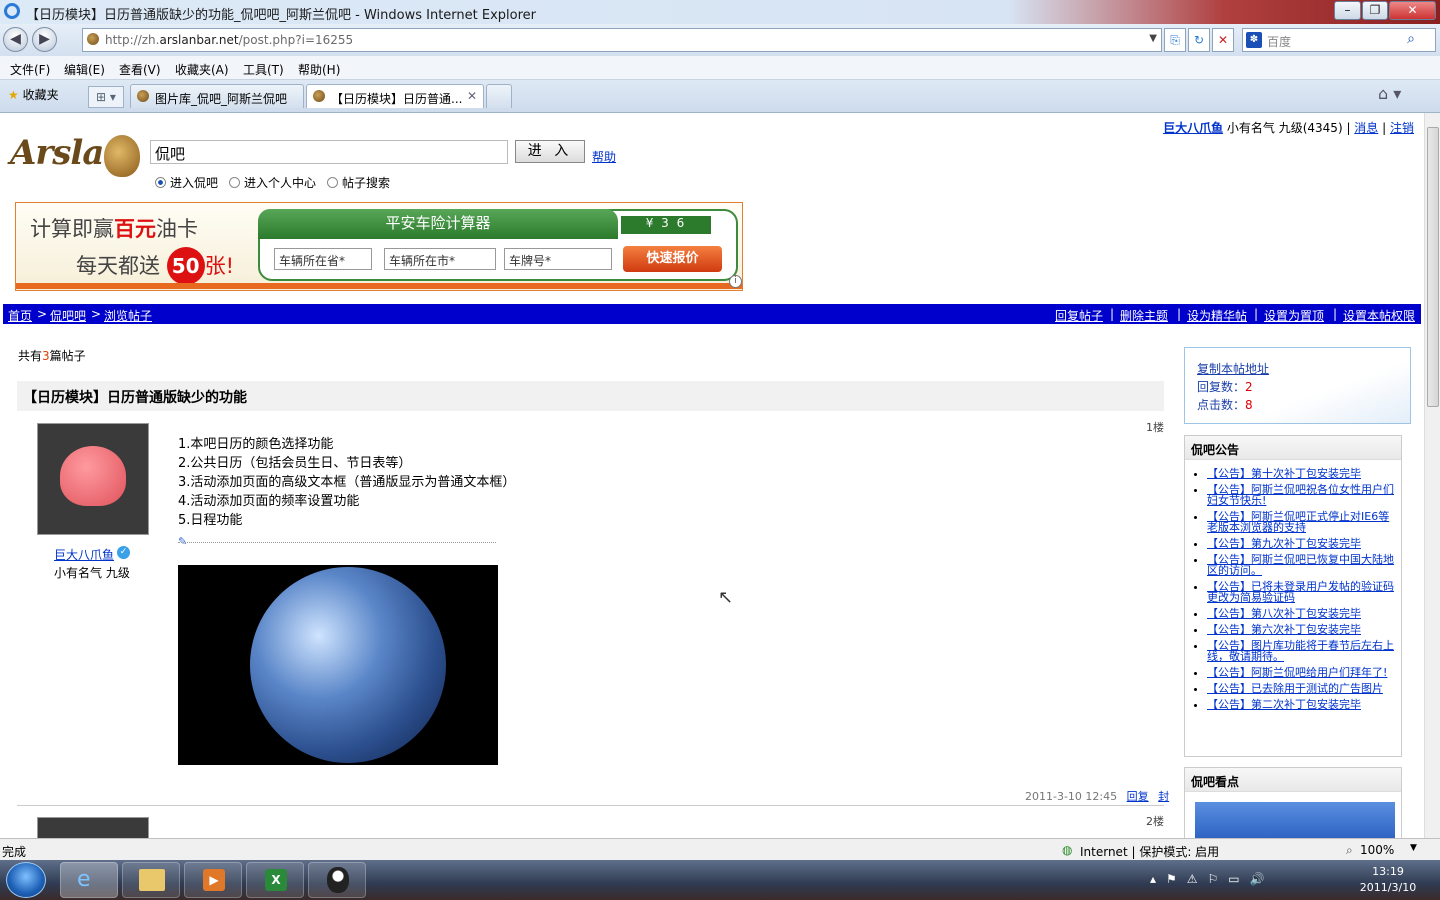  Describe the element at coordinates (1144, 315) in the screenshot. I see `delete-topic-link: 删除主题` at that location.